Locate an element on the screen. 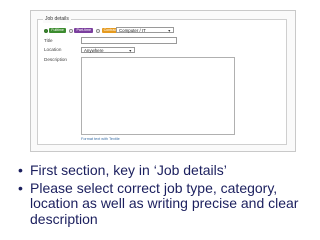  location-label: Location is located at coordinates (53, 49).